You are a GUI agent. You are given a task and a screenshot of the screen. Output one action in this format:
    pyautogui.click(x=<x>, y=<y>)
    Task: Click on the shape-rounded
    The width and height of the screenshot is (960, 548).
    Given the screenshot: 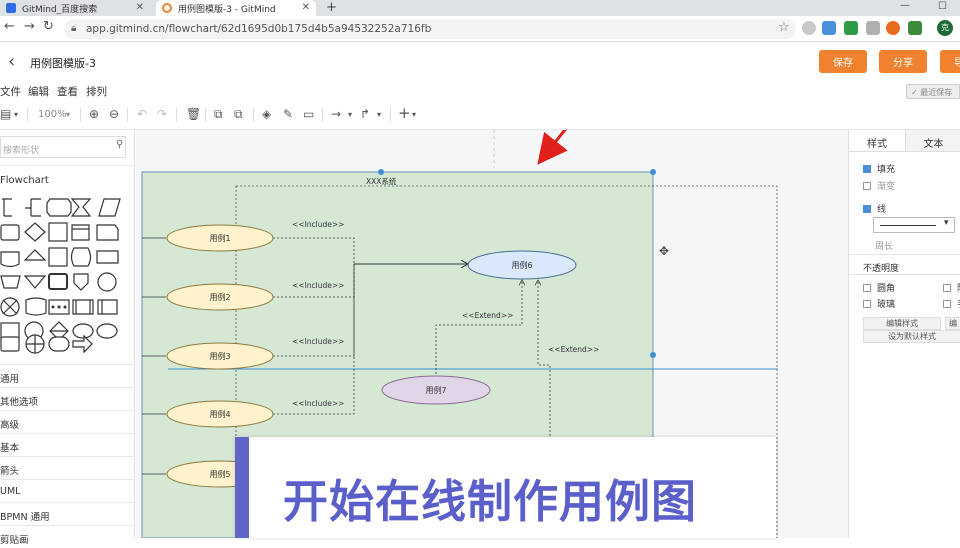 What is the action you would take?
    pyautogui.click(x=10, y=232)
    